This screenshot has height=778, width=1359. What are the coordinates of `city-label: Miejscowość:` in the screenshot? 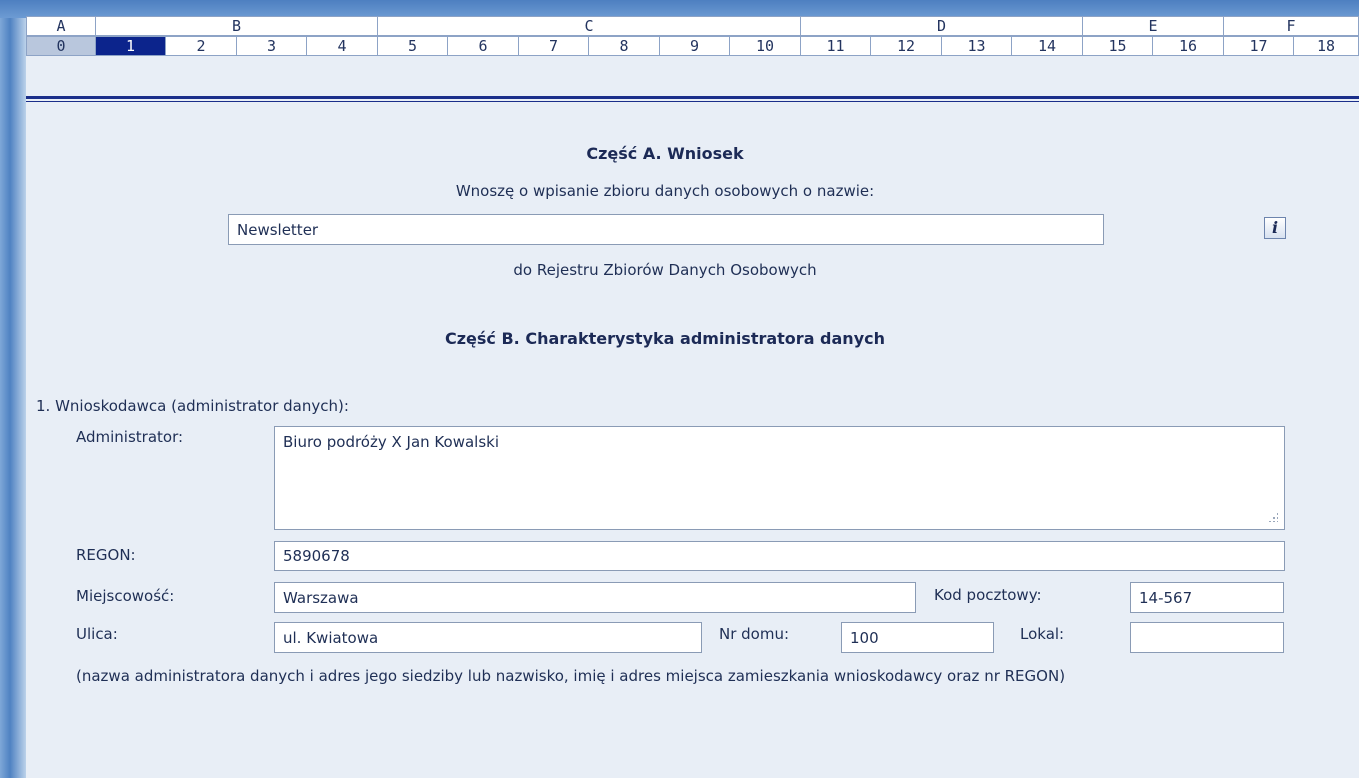 It's located at (125, 596).